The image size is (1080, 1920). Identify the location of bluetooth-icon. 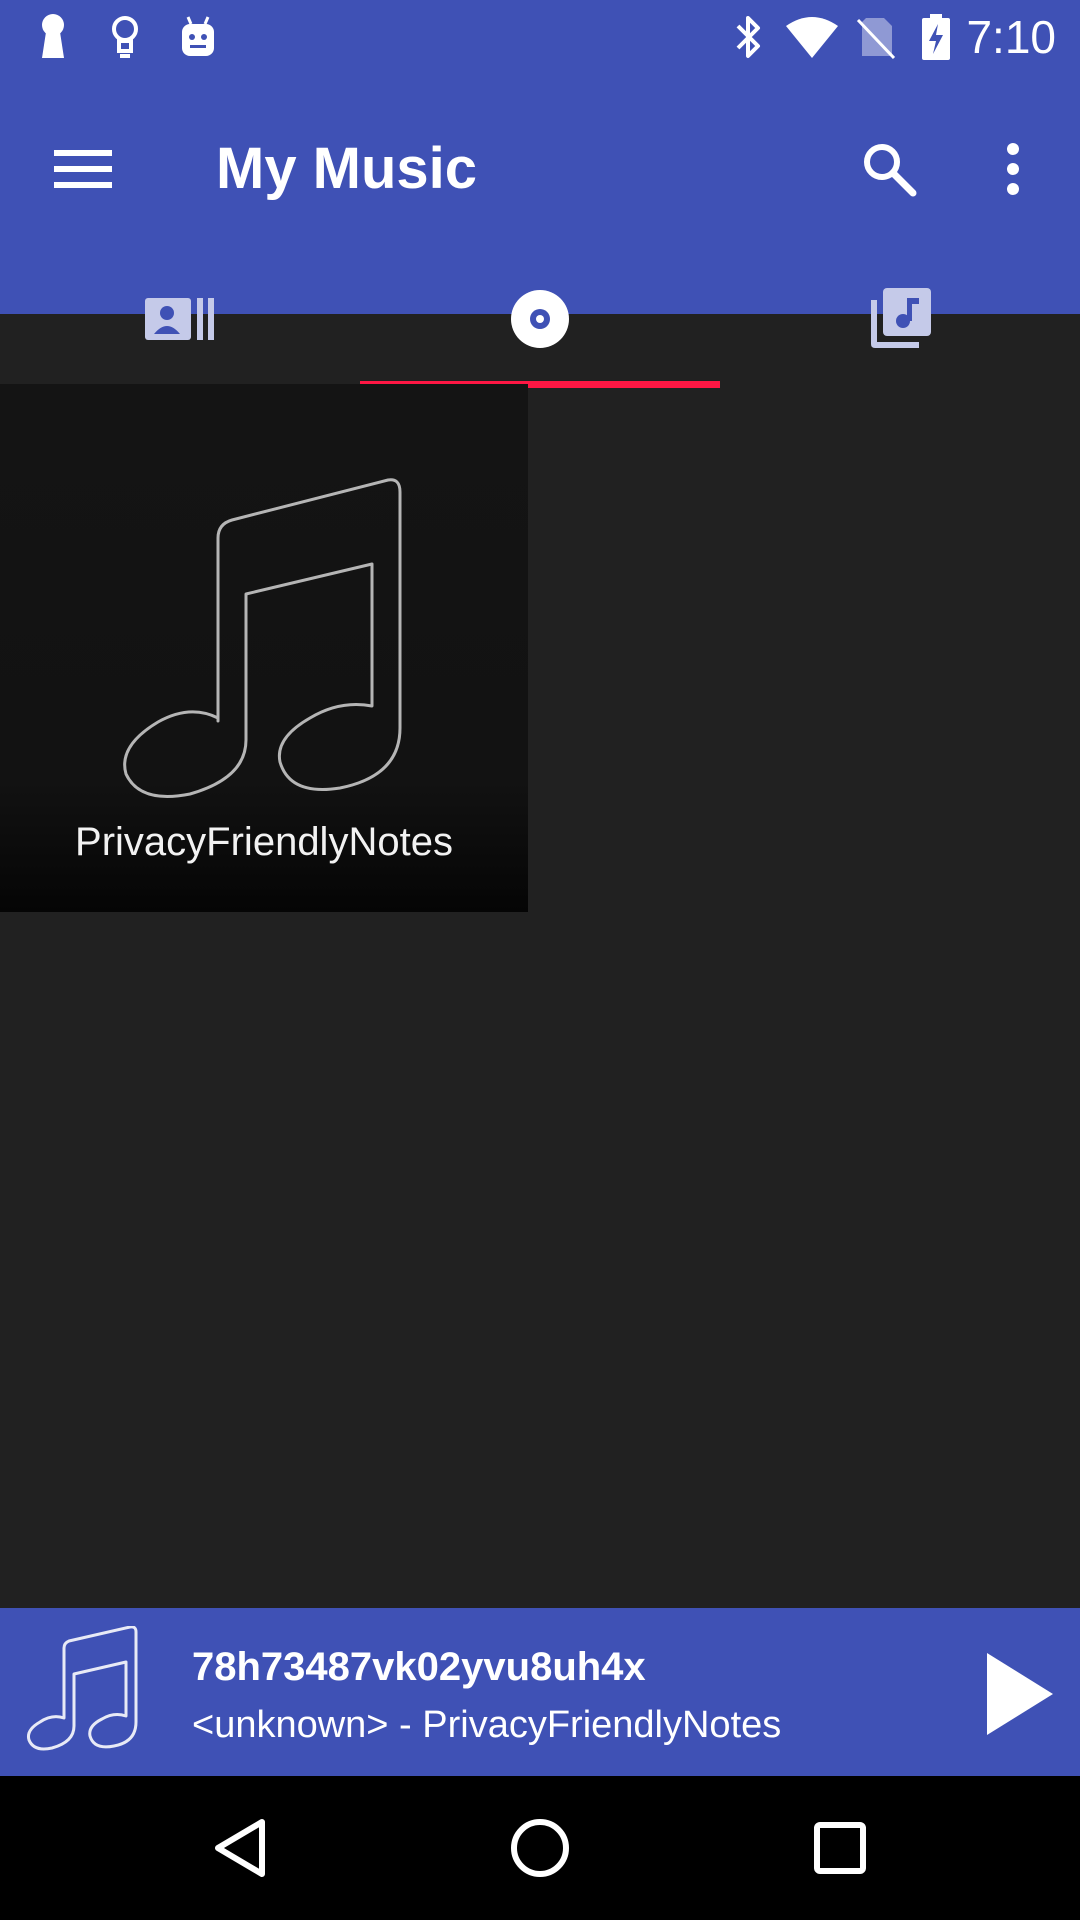
(748, 37).